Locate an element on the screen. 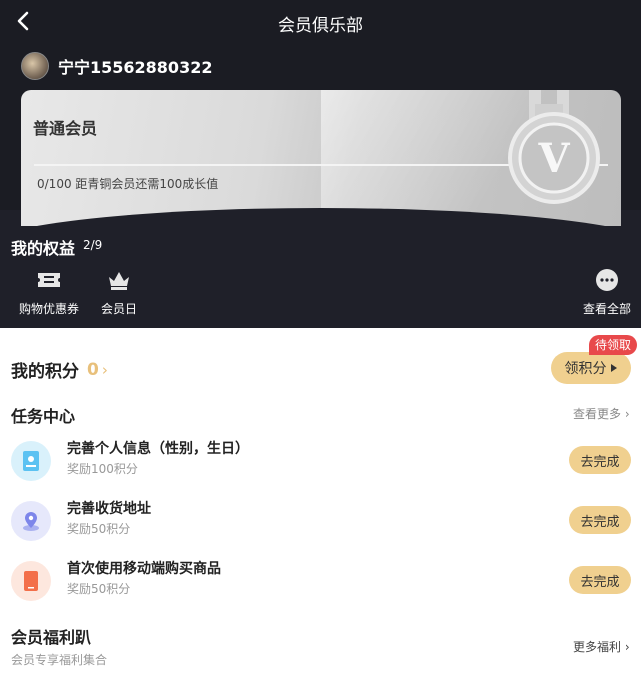  benefit-member-day: 会员日 is located at coordinates (119, 292).